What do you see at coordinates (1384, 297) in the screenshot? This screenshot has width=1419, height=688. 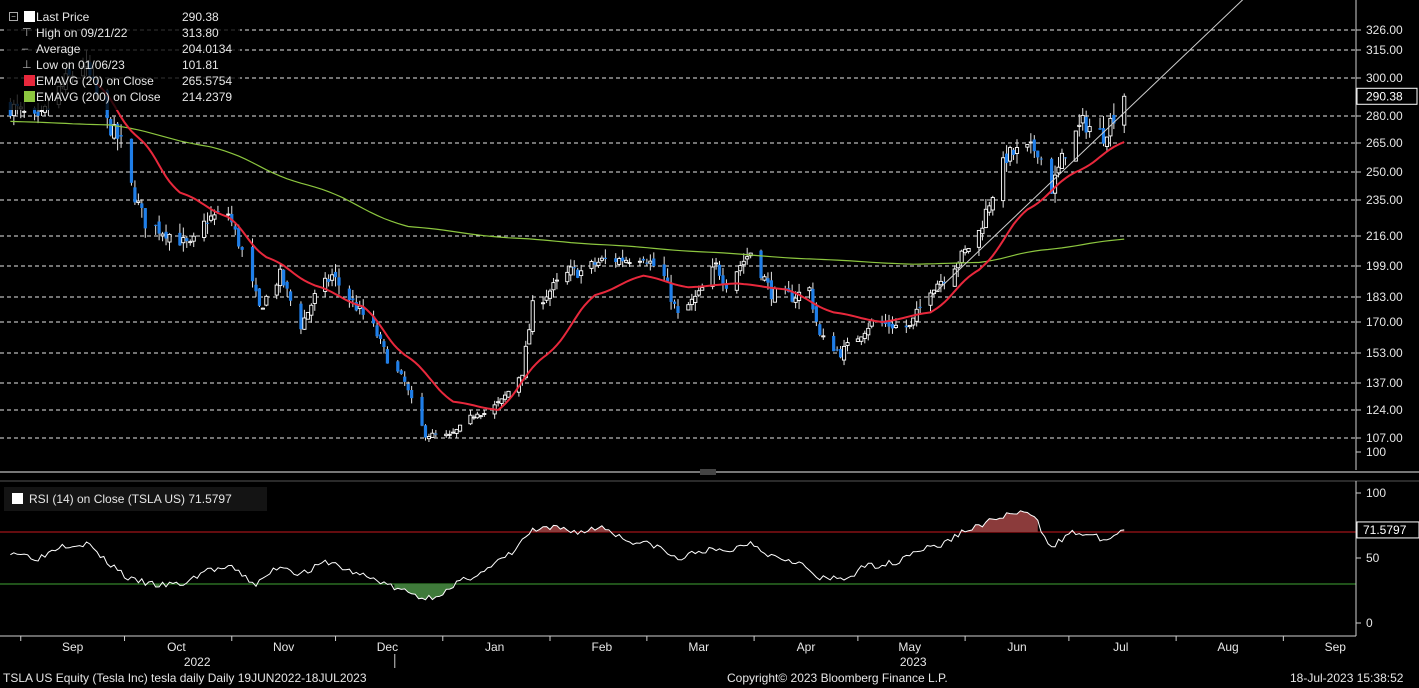 I see `y-tick-label: 183.00` at bounding box center [1384, 297].